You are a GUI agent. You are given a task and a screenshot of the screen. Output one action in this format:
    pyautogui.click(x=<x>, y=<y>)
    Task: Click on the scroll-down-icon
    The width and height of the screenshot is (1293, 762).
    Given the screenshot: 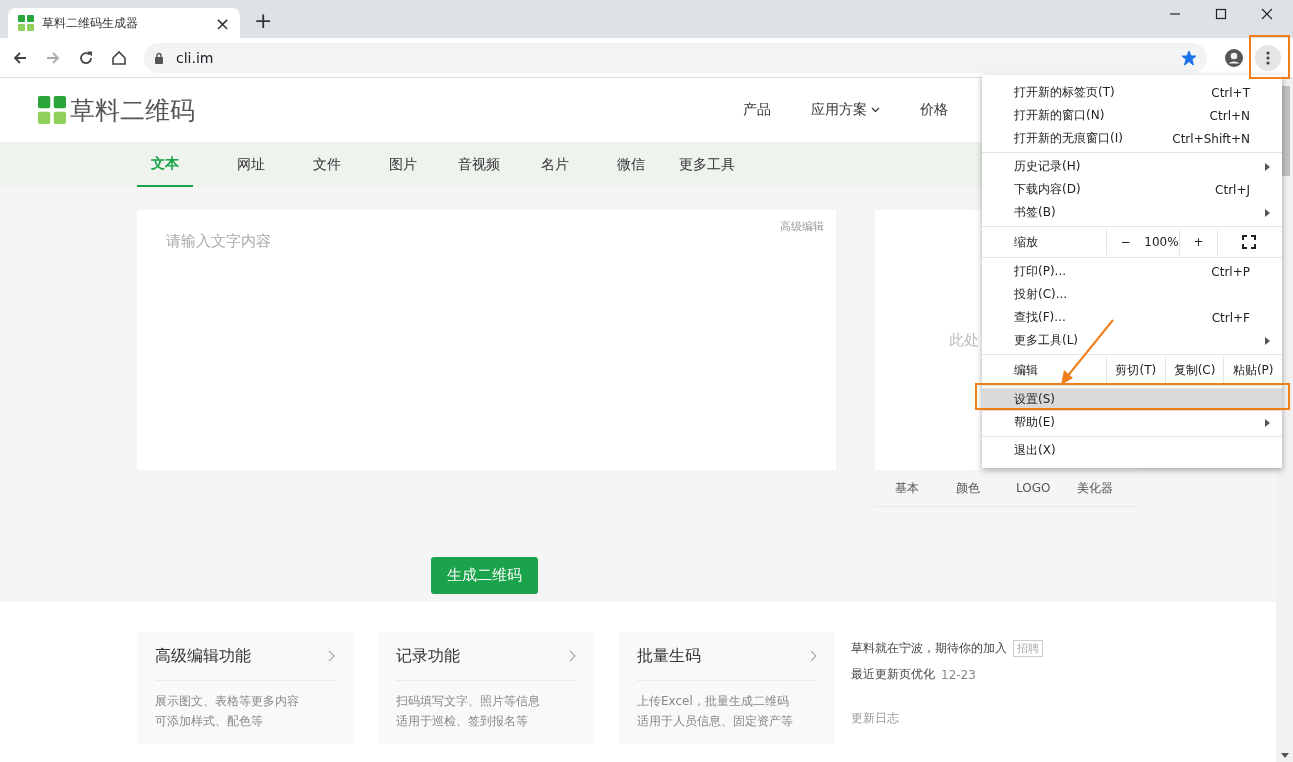 What is the action you would take?
    pyautogui.click(x=1285, y=755)
    